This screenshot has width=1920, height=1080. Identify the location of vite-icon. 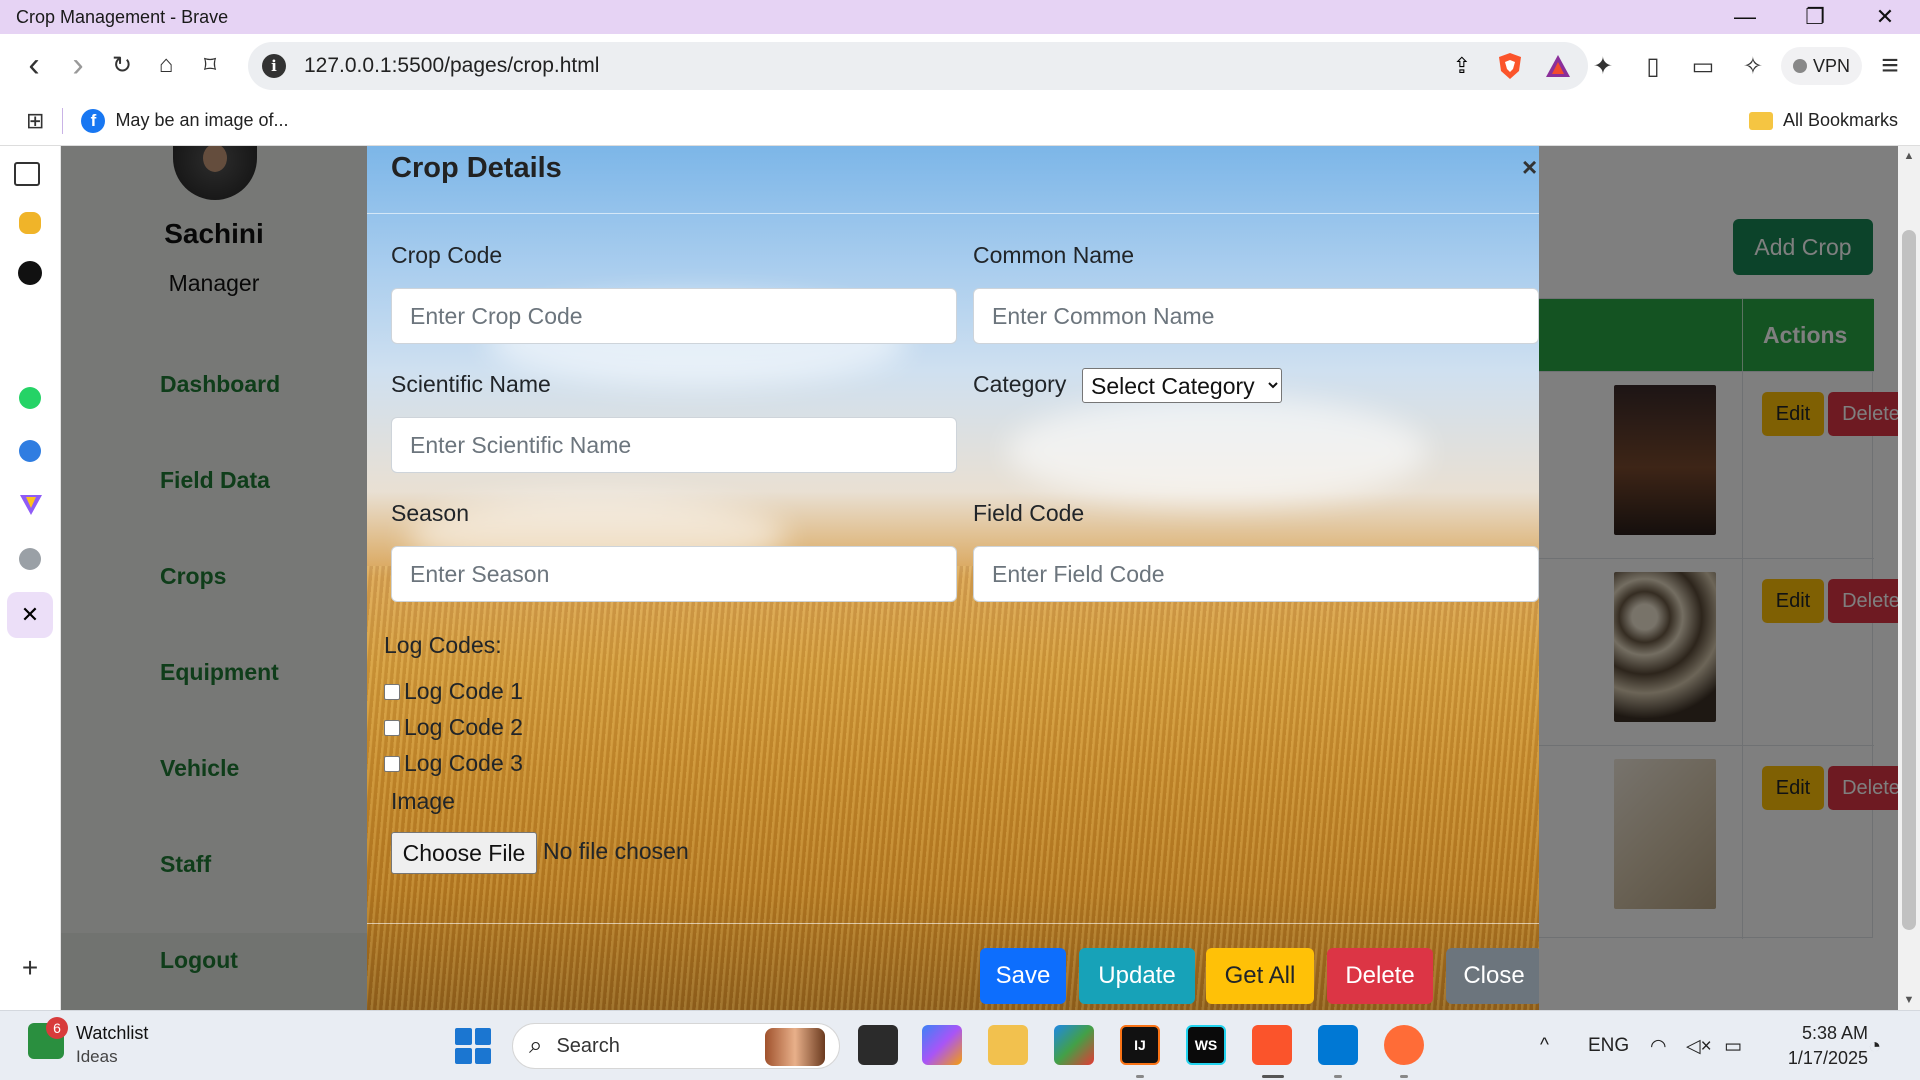
(31, 505).